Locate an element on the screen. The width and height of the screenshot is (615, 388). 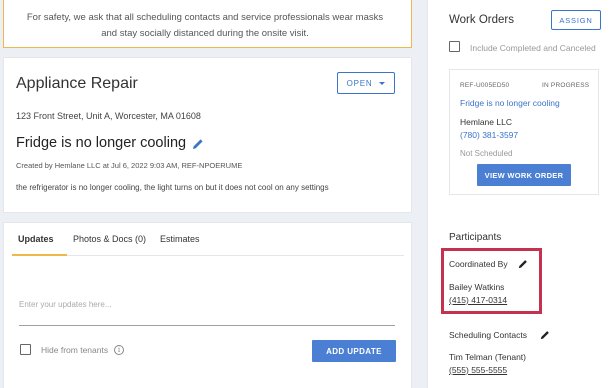
coordinated-by-label: Coordinated By is located at coordinates (478, 264).